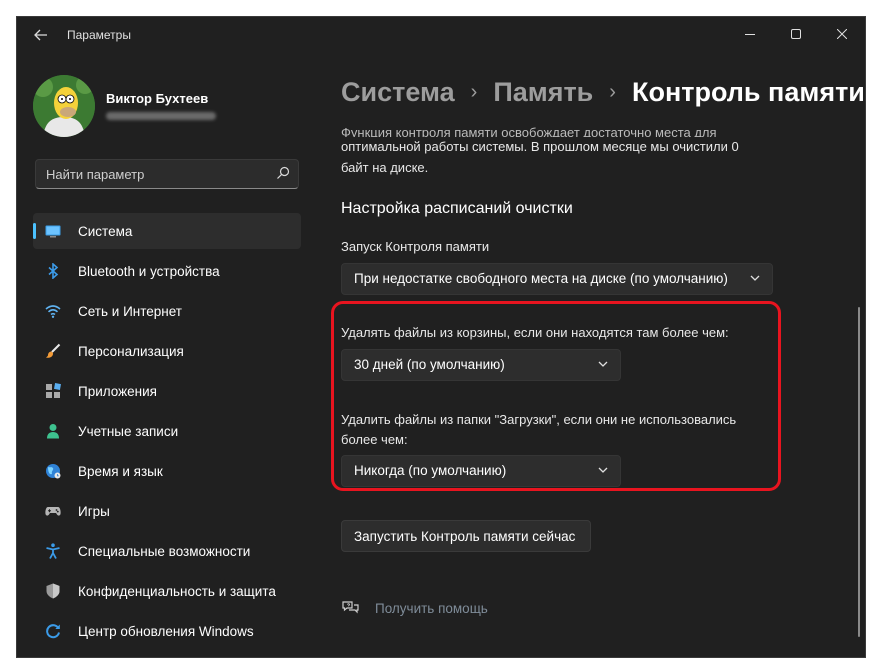 This screenshot has height=672, width=880. I want to click on close-button, so click(842, 34).